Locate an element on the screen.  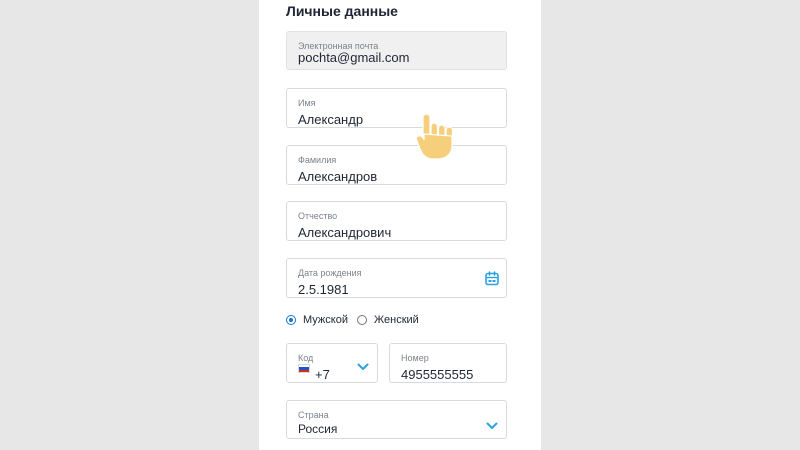
phone-code-value: +7 is located at coordinates (322, 374).